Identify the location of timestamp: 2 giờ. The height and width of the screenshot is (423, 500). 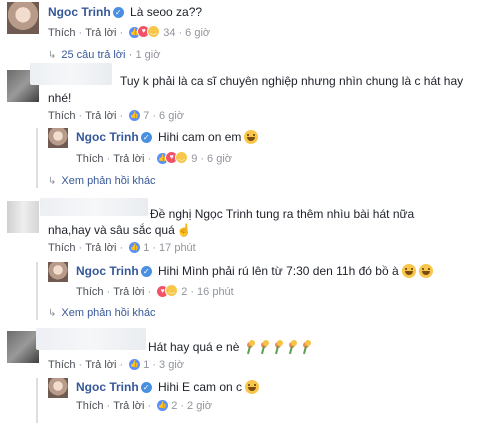
(199, 406).